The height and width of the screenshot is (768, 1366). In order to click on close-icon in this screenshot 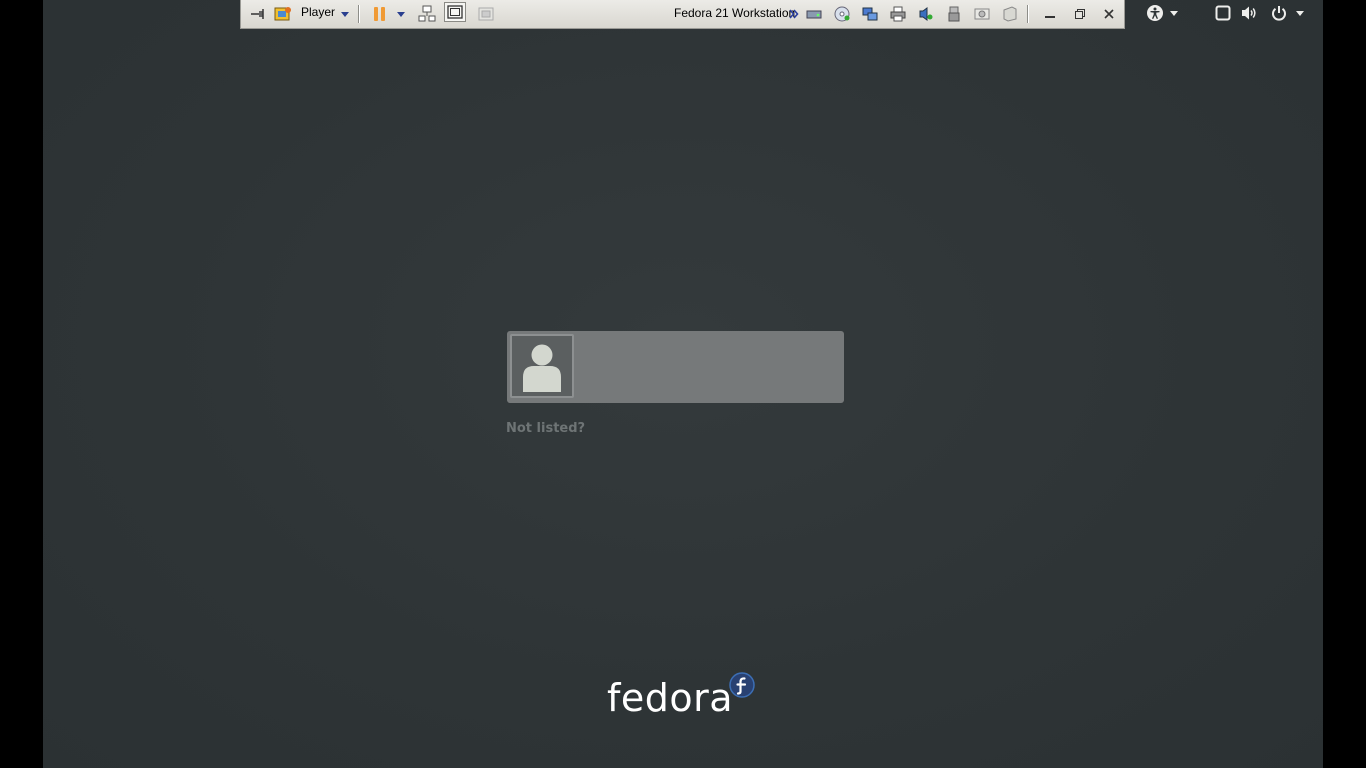, I will do `click(1109, 14)`.